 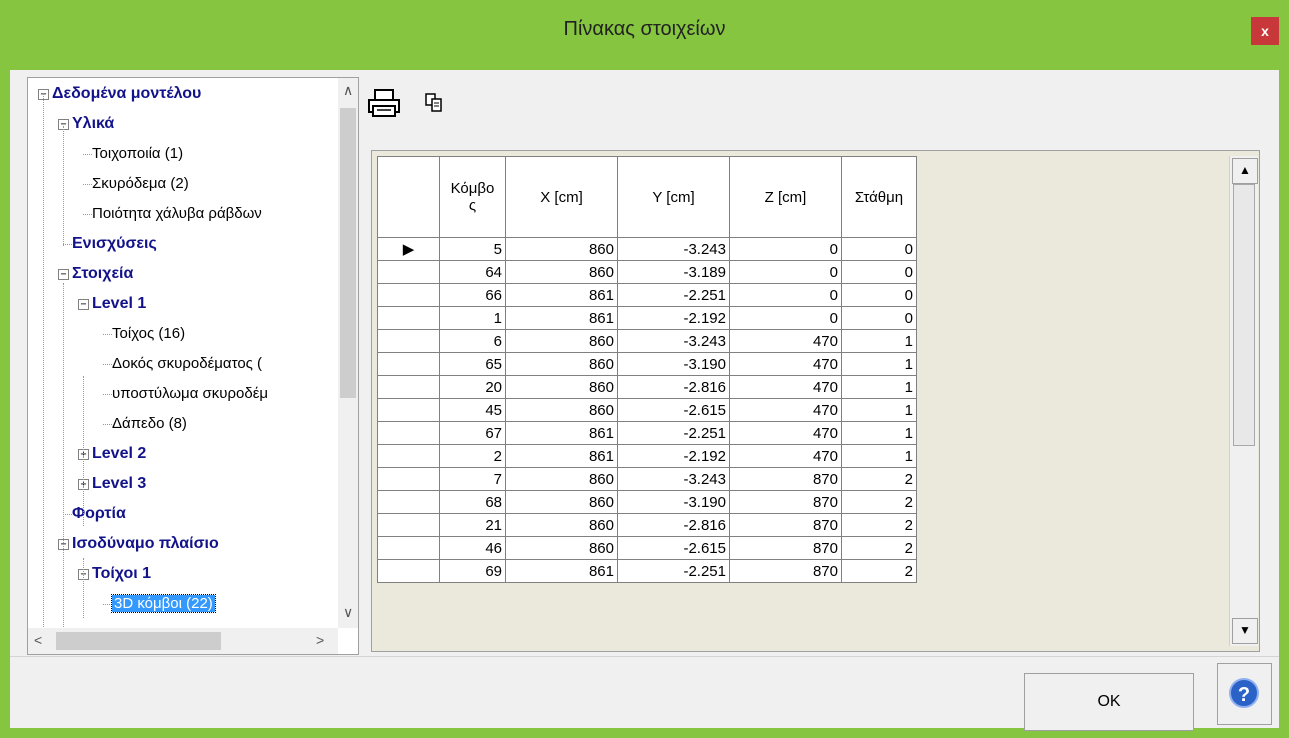 What do you see at coordinates (148, 334) in the screenshot?
I see `tree-node: Τοίχος (16)` at bounding box center [148, 334].